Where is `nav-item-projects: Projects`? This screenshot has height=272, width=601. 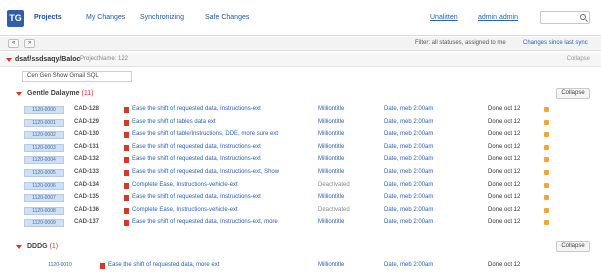 nav-item-projects: Projects is located at coordinates (48, 17).